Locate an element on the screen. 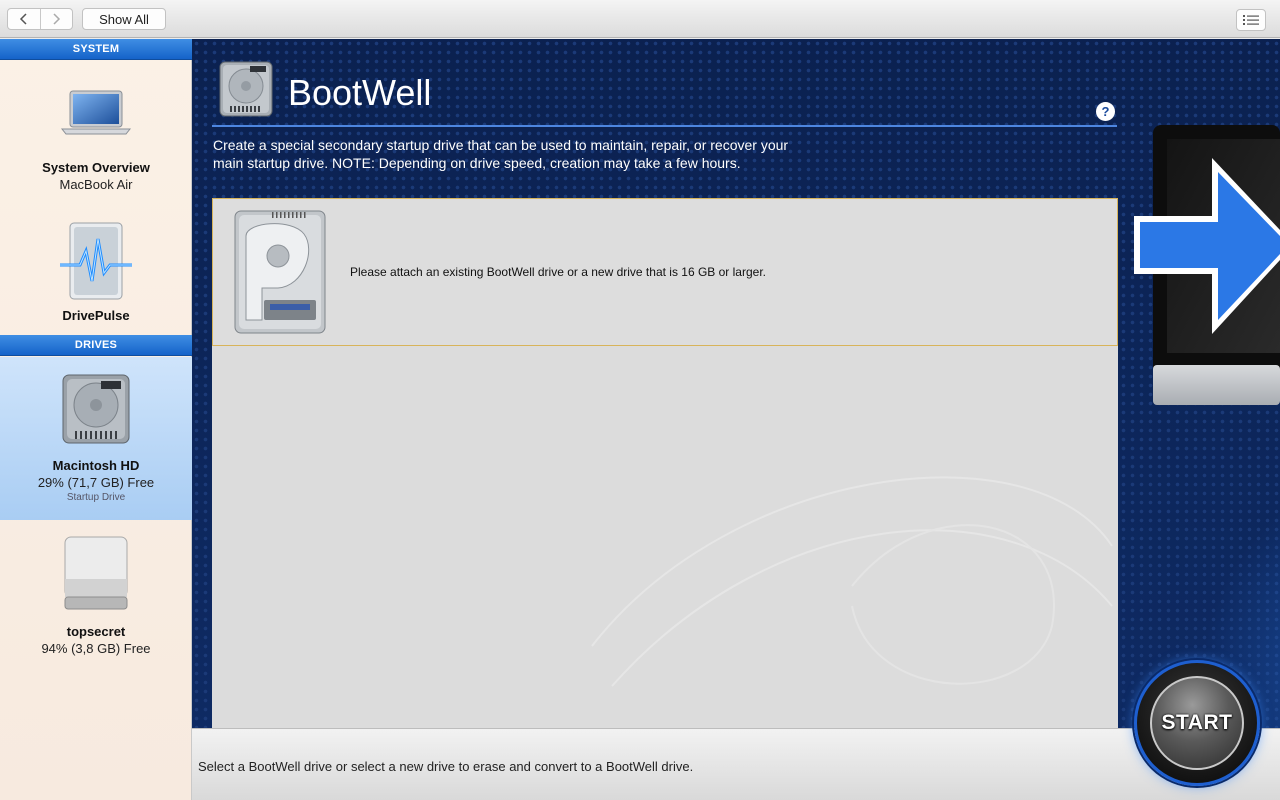 This screenshot has height=800, width=1280. forward-button is located at coordinates (56, 19).